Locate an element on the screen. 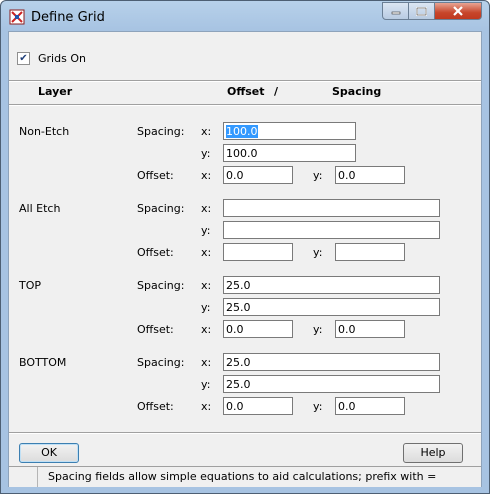 This screenshot has height=494, width=490. layer-name-non-etch: Non-Etch is located at coordinates (44, 131).